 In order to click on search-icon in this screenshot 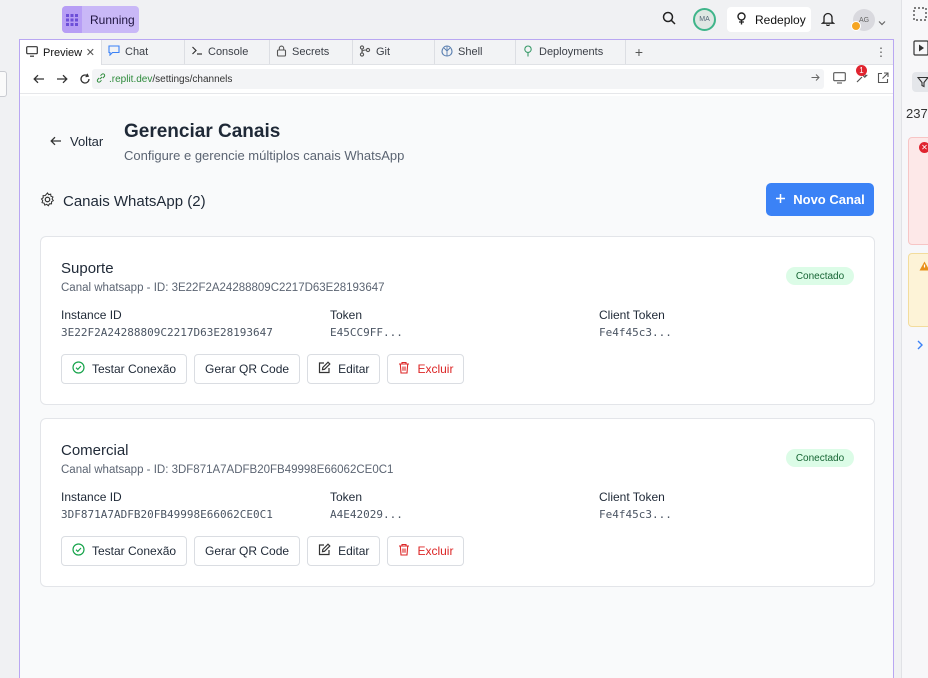, I will do `click(670, 19)`.